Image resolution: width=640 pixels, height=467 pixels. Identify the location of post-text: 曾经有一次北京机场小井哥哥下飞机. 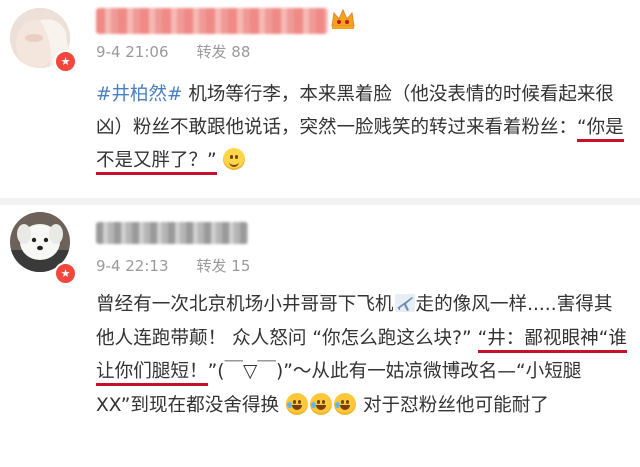
(245, 304).